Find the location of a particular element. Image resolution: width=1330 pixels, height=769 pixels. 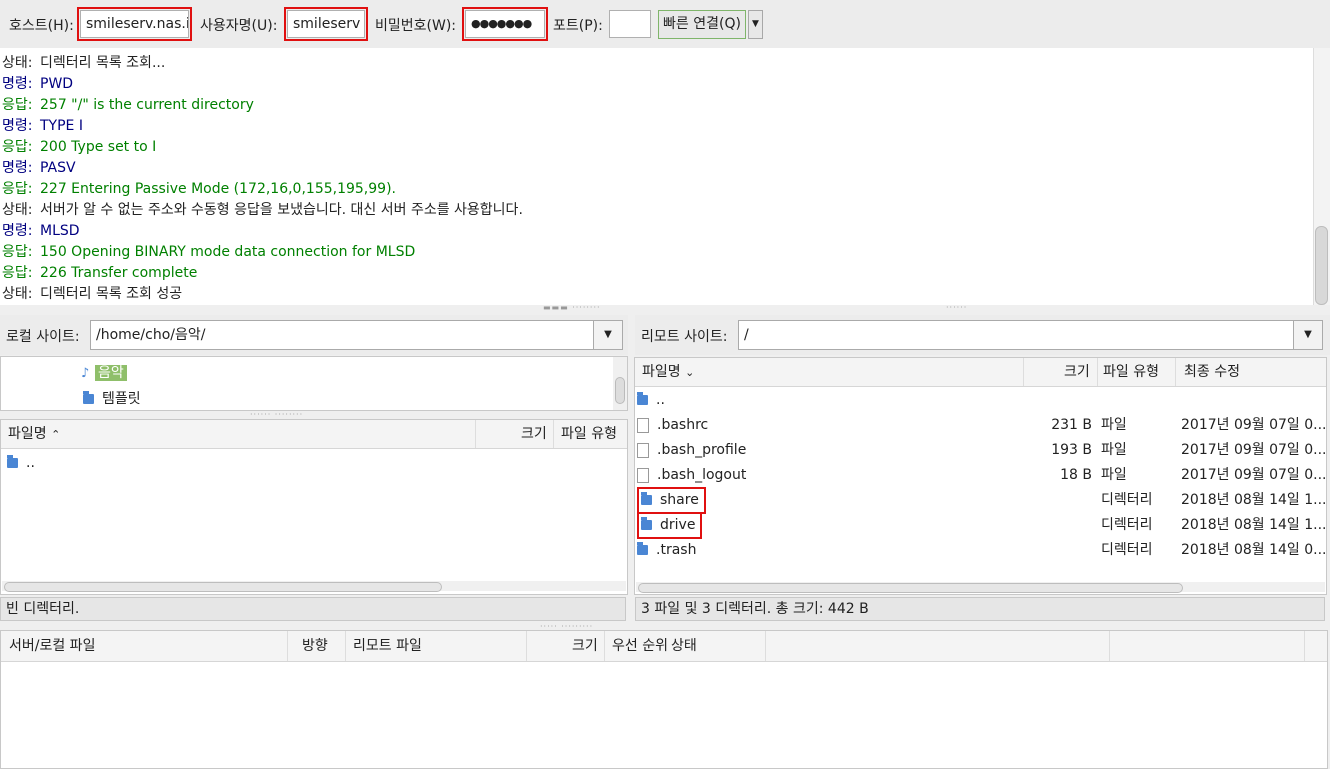

local-site-label: 로컬 사이트: is located at coordinates (43, 337).